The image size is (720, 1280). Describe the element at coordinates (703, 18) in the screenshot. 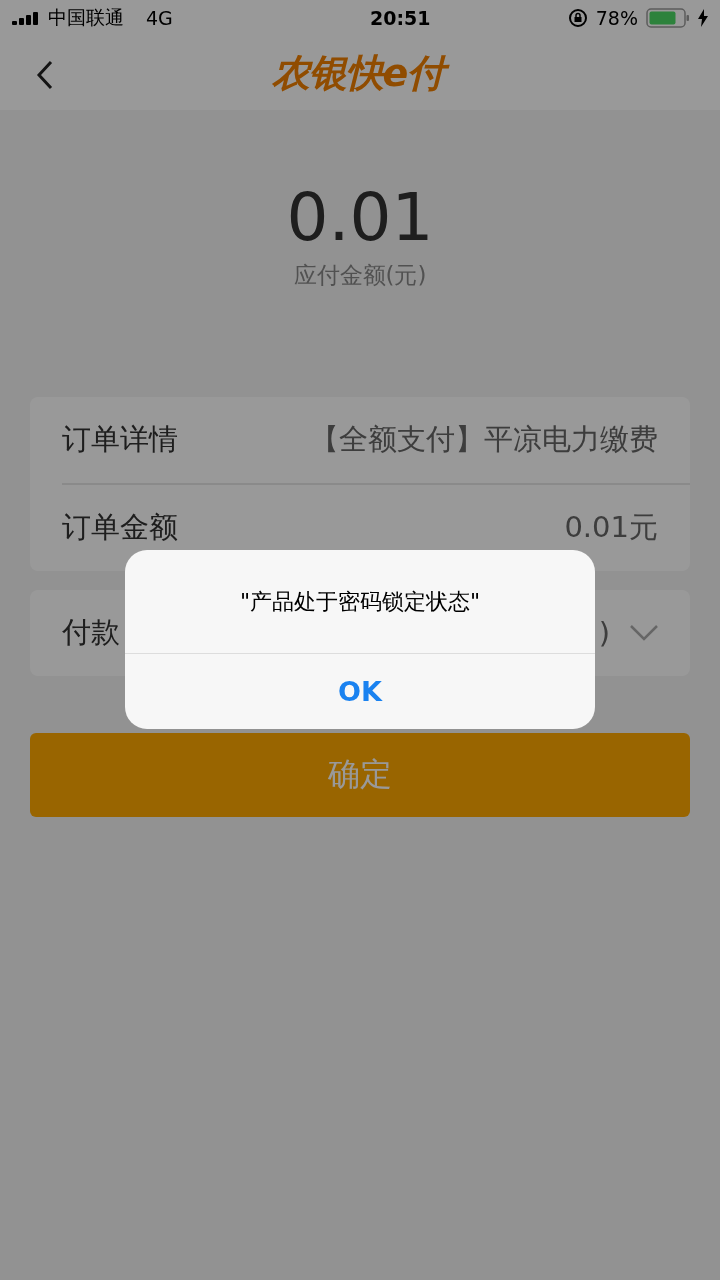

I see `charging-icon` at that location.